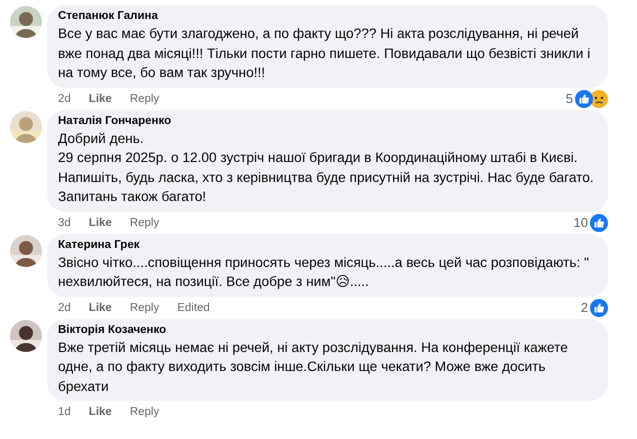 This screenshot has width=637, height=439. What do you see at coordinates (132, 197) in the screenshot?
I see `comment-text: Запитань також багато!` at bounding box center [132, 197].